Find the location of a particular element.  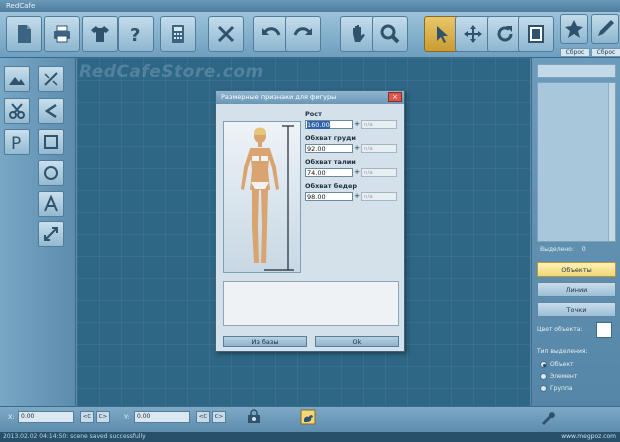

waist-plus: + is located at coordinates (357, 172).